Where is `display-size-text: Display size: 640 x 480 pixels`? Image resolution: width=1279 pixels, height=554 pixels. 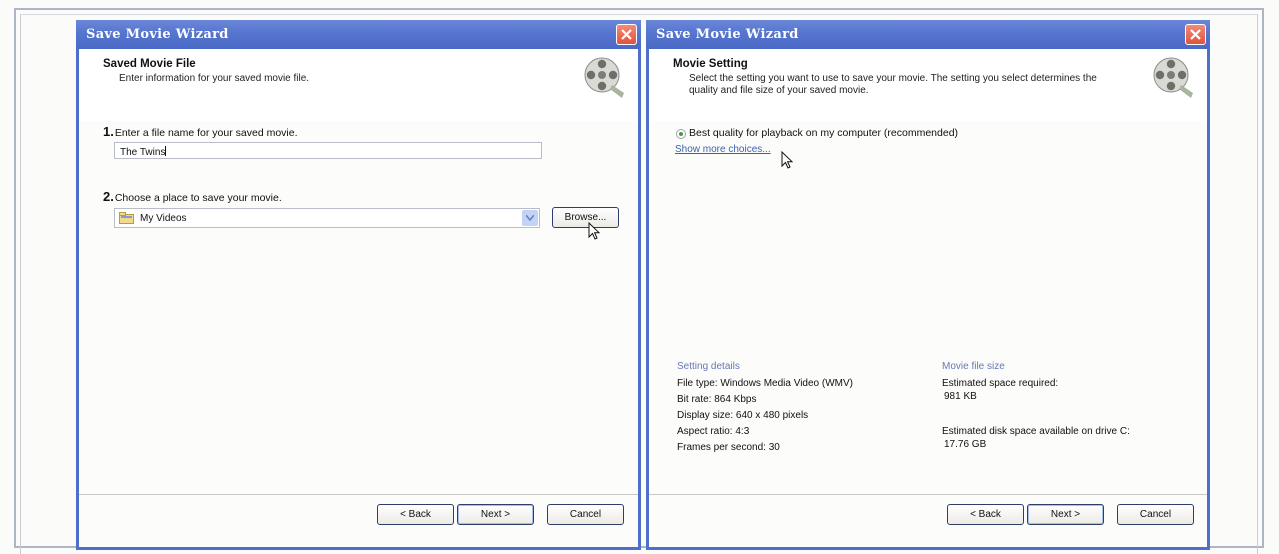
display-size-text: Display size: 640 x 480 pixels is located at coordinates (743, 415).